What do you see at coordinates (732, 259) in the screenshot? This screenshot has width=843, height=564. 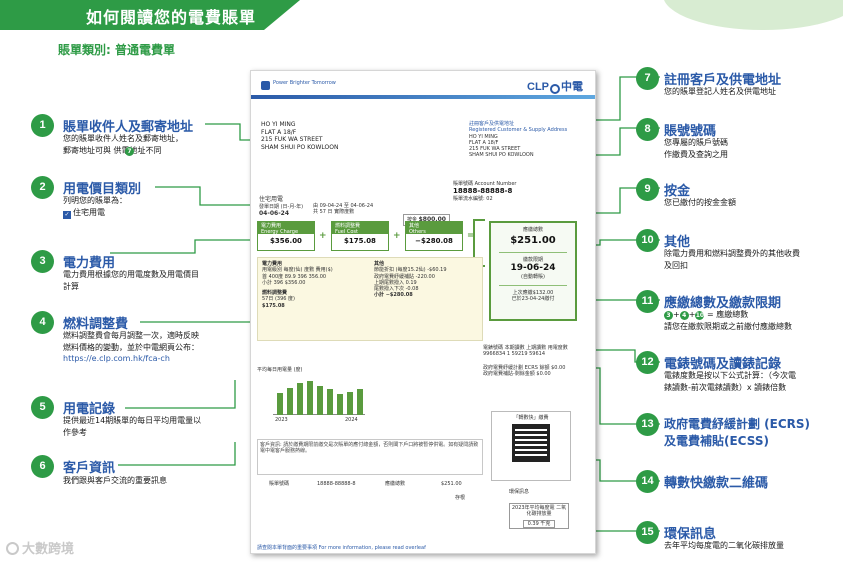 I see `callout-desc: 除電力費用和燃料調整費外的其他收費 及回扣` at bounding box center [732, 259].